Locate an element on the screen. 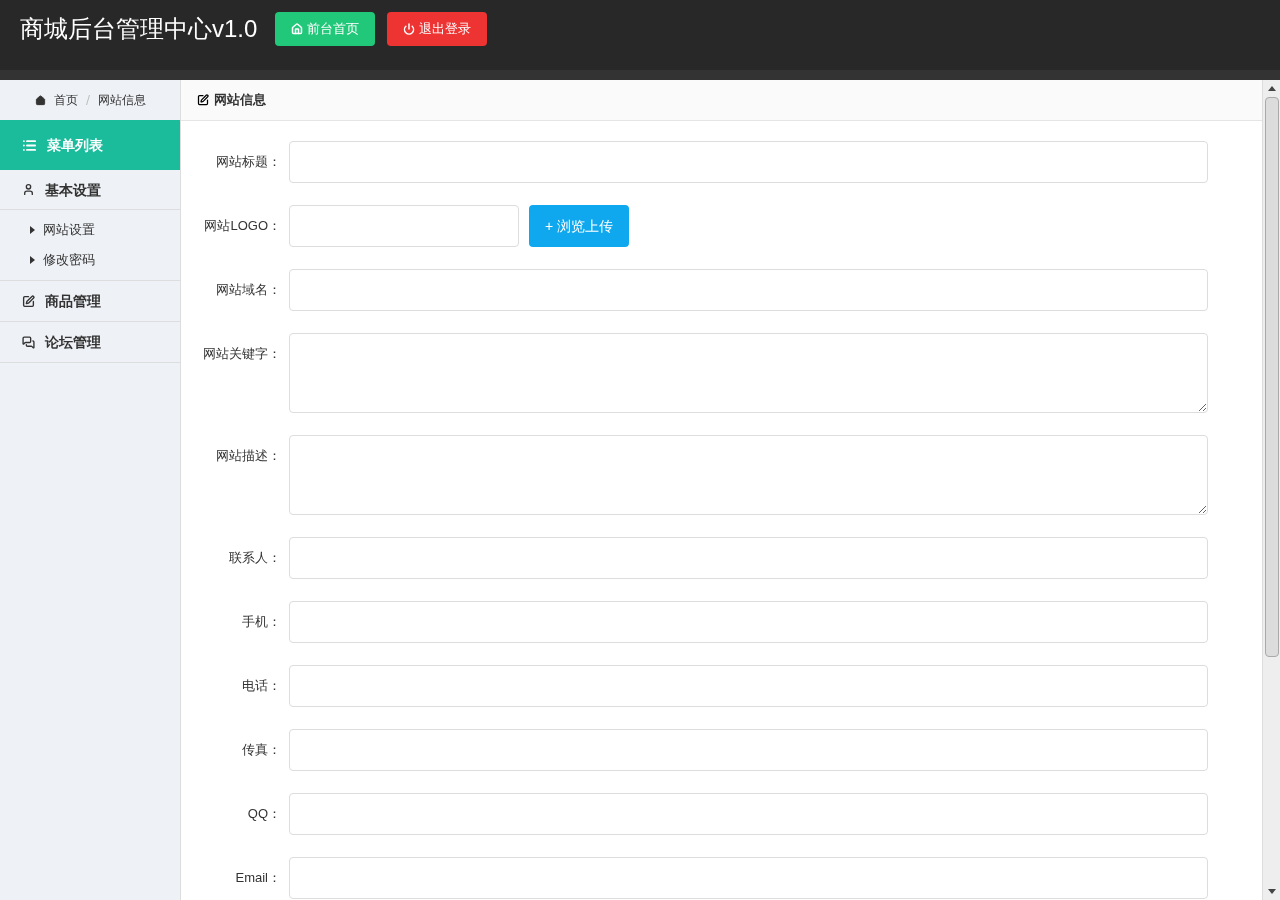 The width and height of the screenshot is (1280, 900). logout-button: 退出登录 is located at coordinates (437, 29).